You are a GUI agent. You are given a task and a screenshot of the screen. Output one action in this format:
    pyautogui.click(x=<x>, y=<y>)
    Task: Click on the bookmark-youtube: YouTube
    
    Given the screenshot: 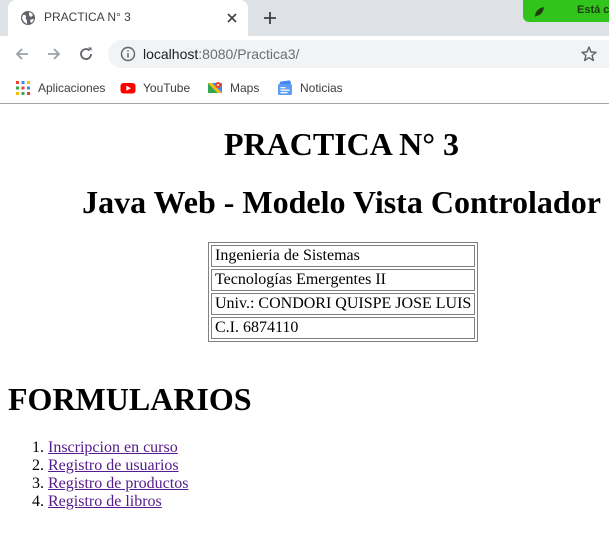 What is the action you would take?
    pyautogui.click(x=155, y=88)
    